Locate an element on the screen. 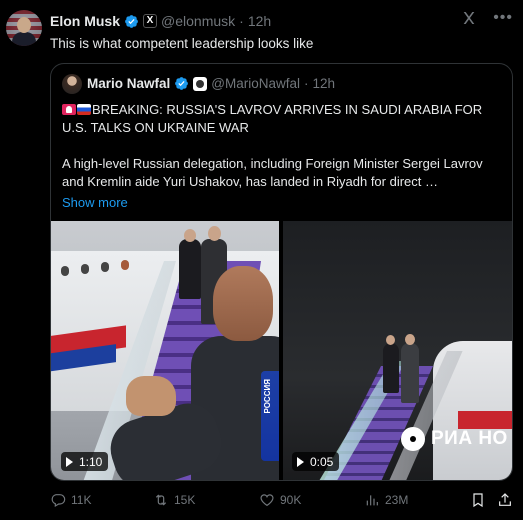  views-count: 23M is located at coordinates (397, 500).